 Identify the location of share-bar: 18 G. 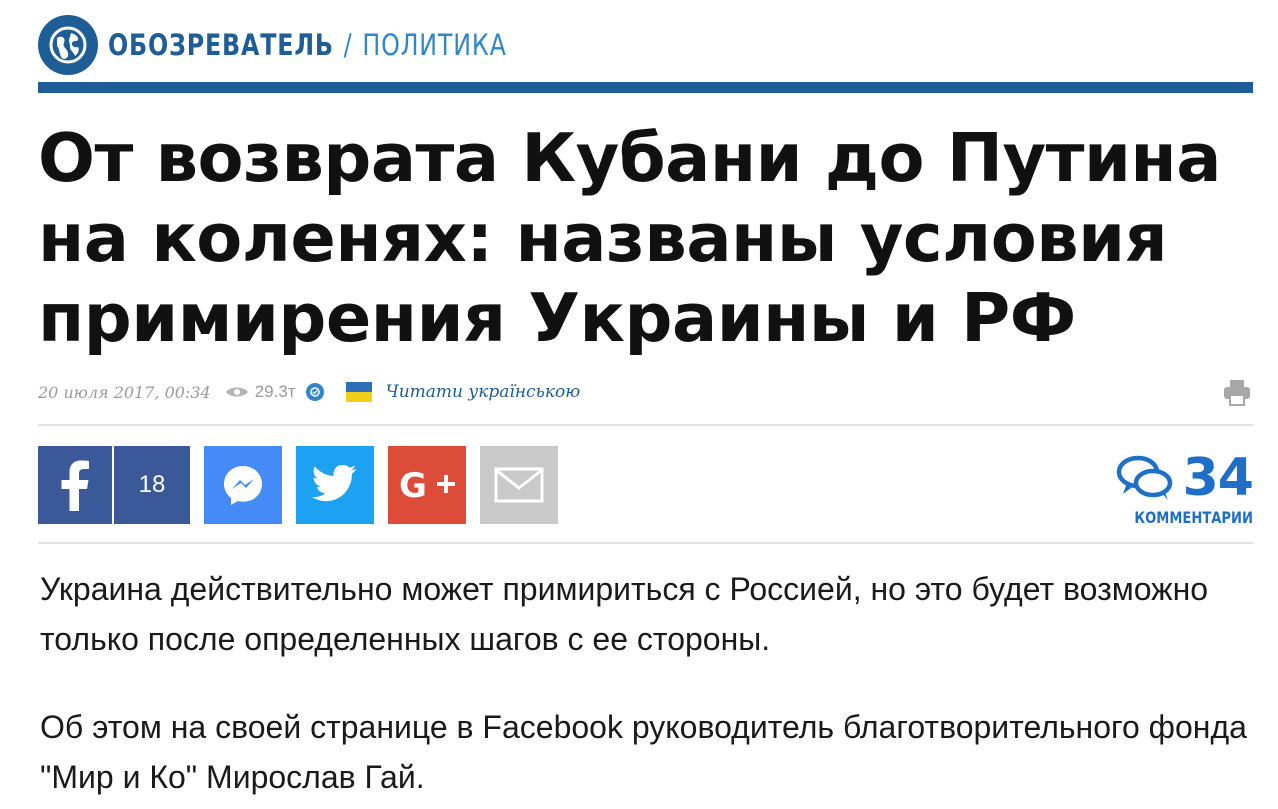
(305, 485).